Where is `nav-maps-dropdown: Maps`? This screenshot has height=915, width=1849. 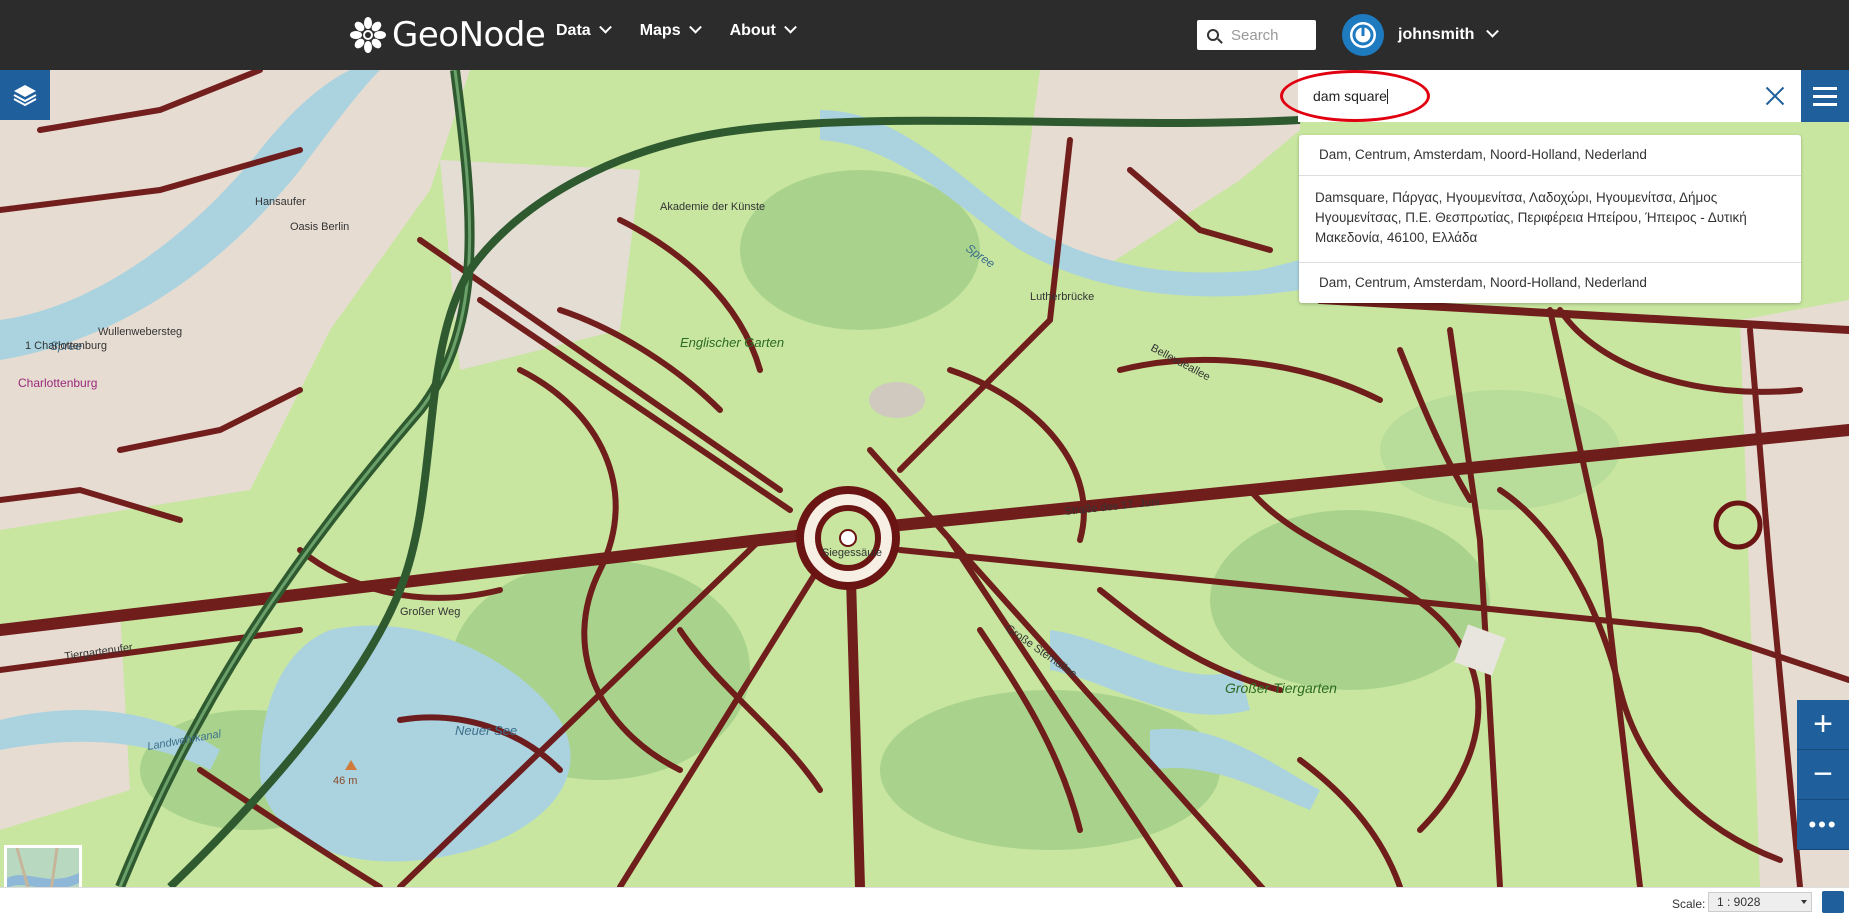 nav-maps-dropdown: Maps is located at coordinates (670, 30).